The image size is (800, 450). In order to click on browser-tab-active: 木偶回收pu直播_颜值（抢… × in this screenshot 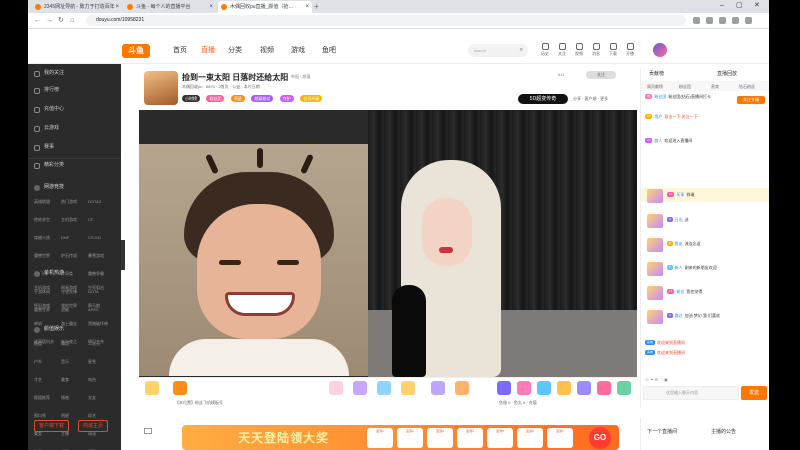, I will do `click(265, 7)`.